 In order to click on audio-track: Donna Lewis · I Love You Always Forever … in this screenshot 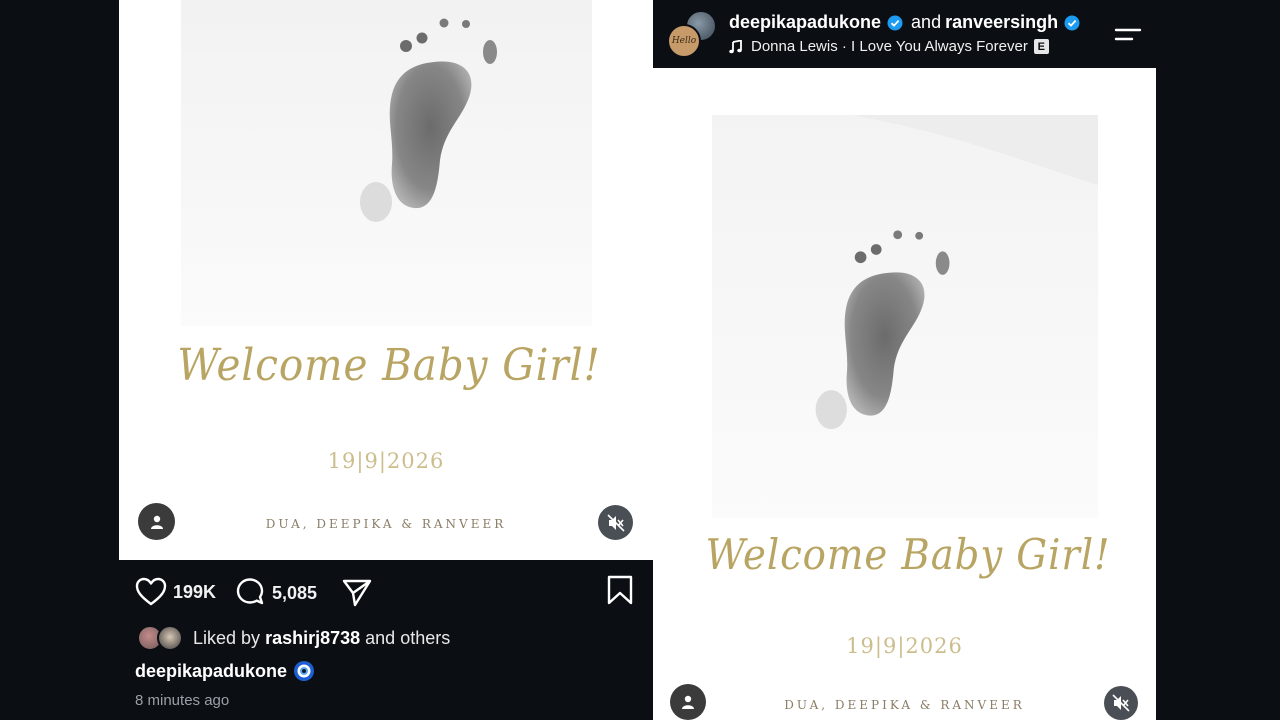, I will do `click(889, 46)`.